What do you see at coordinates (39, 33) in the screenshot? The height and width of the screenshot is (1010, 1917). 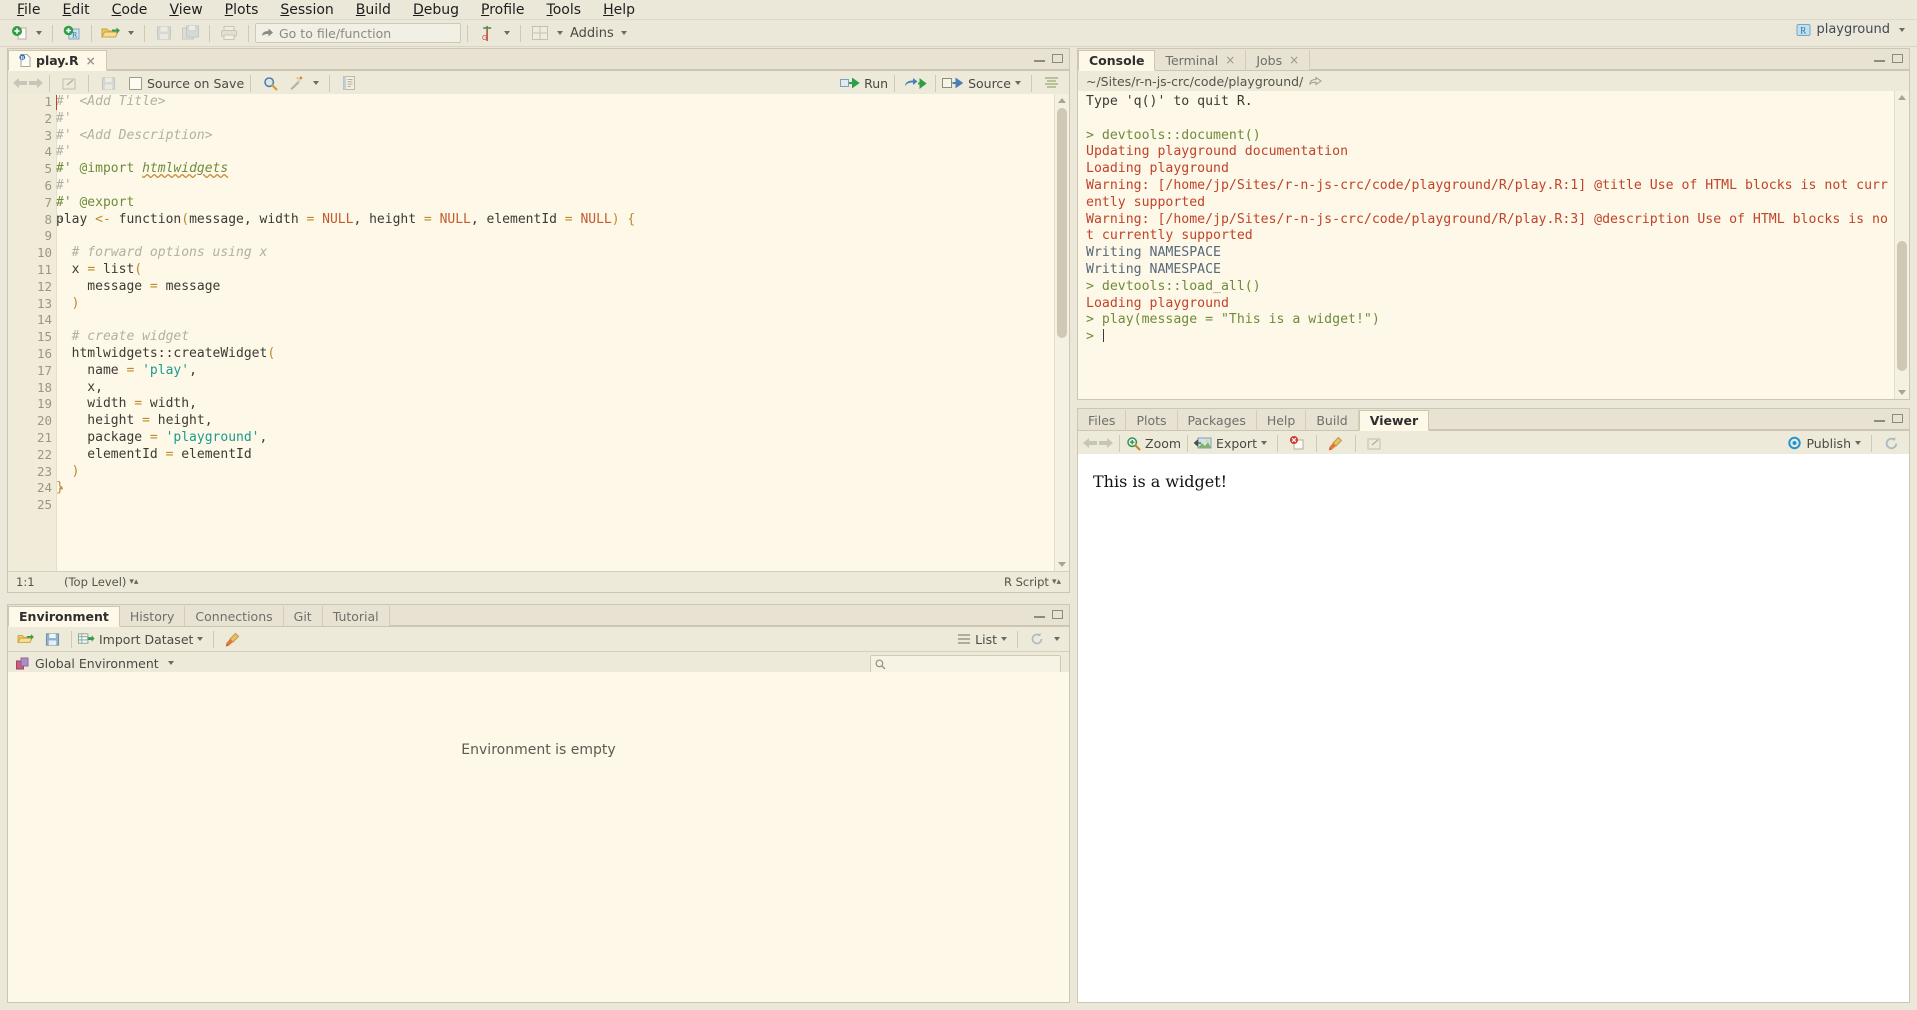 I see `new-file-dropdown-caret` at bounding box center [39, 33].